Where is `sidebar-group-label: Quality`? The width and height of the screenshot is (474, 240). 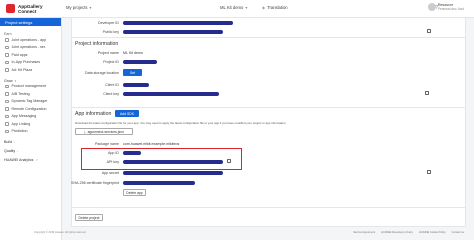 sidebar-group-label: Quality is located at coordinates (10, 151).